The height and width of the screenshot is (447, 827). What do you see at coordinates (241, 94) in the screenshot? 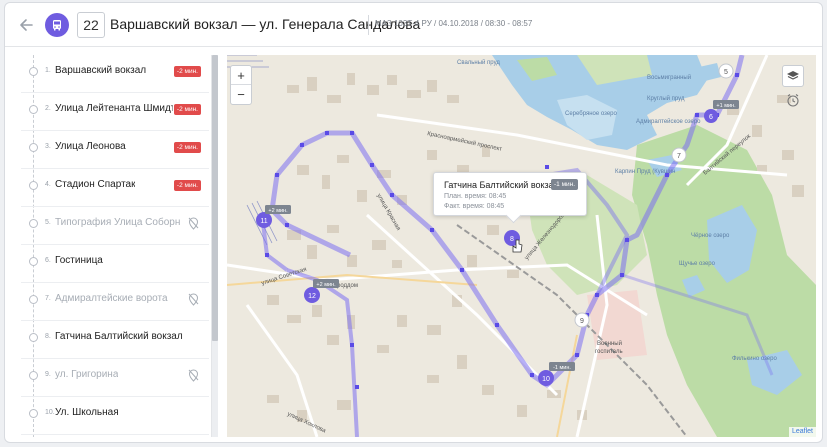
I see `zoom-out-button: −` at bounding box center [241, 94].